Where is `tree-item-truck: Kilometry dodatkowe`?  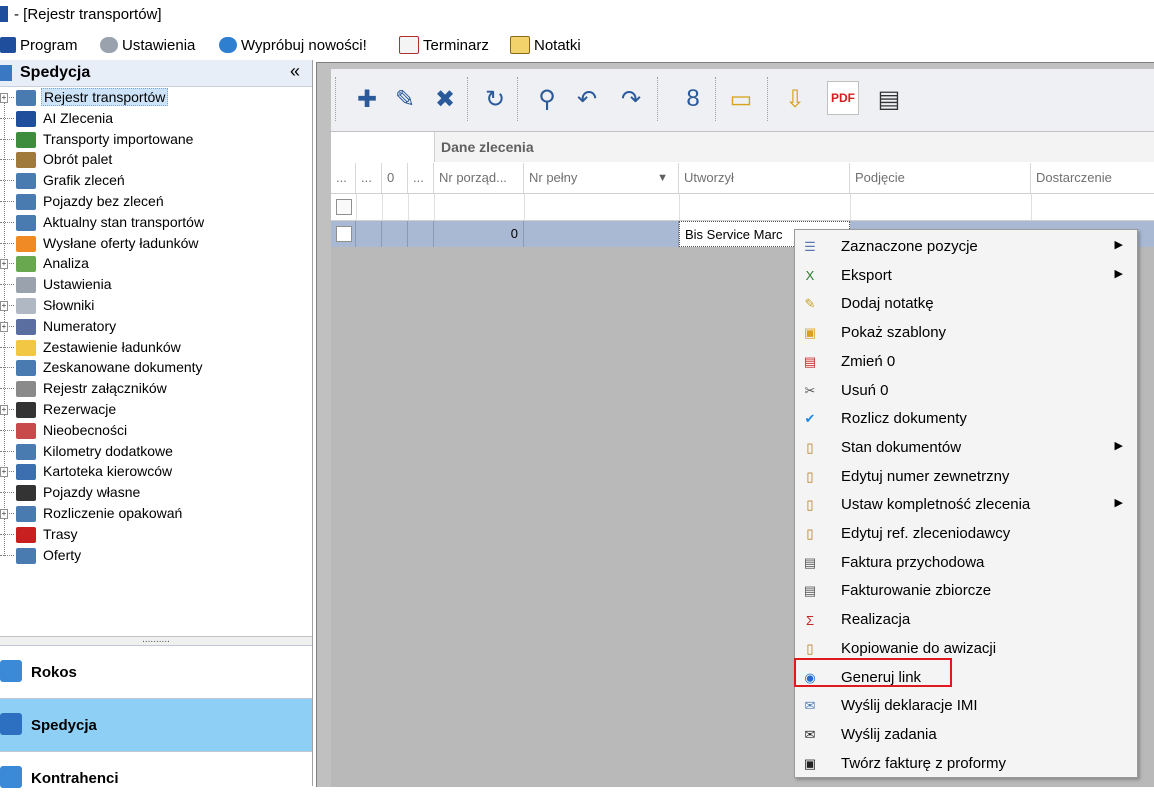
tree-item-truck: Kilometry dodatkowe is located at coordinates (156, 452).